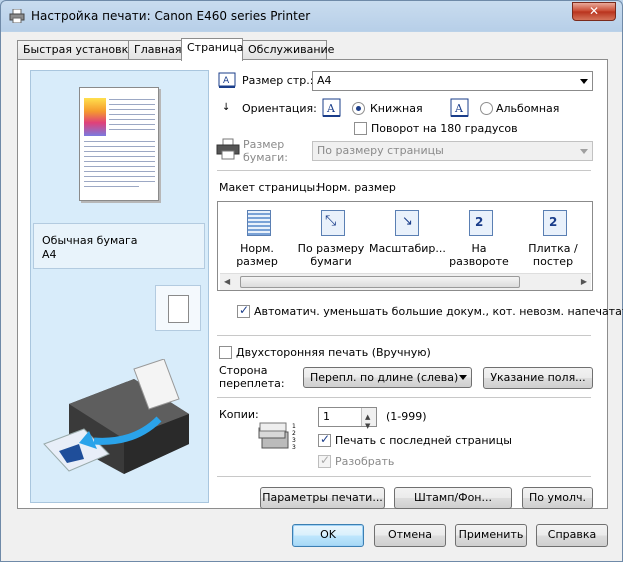 The height and width of the screenshot is (562, 623). I want to click on duplex-checkbox, so click(225, 352).